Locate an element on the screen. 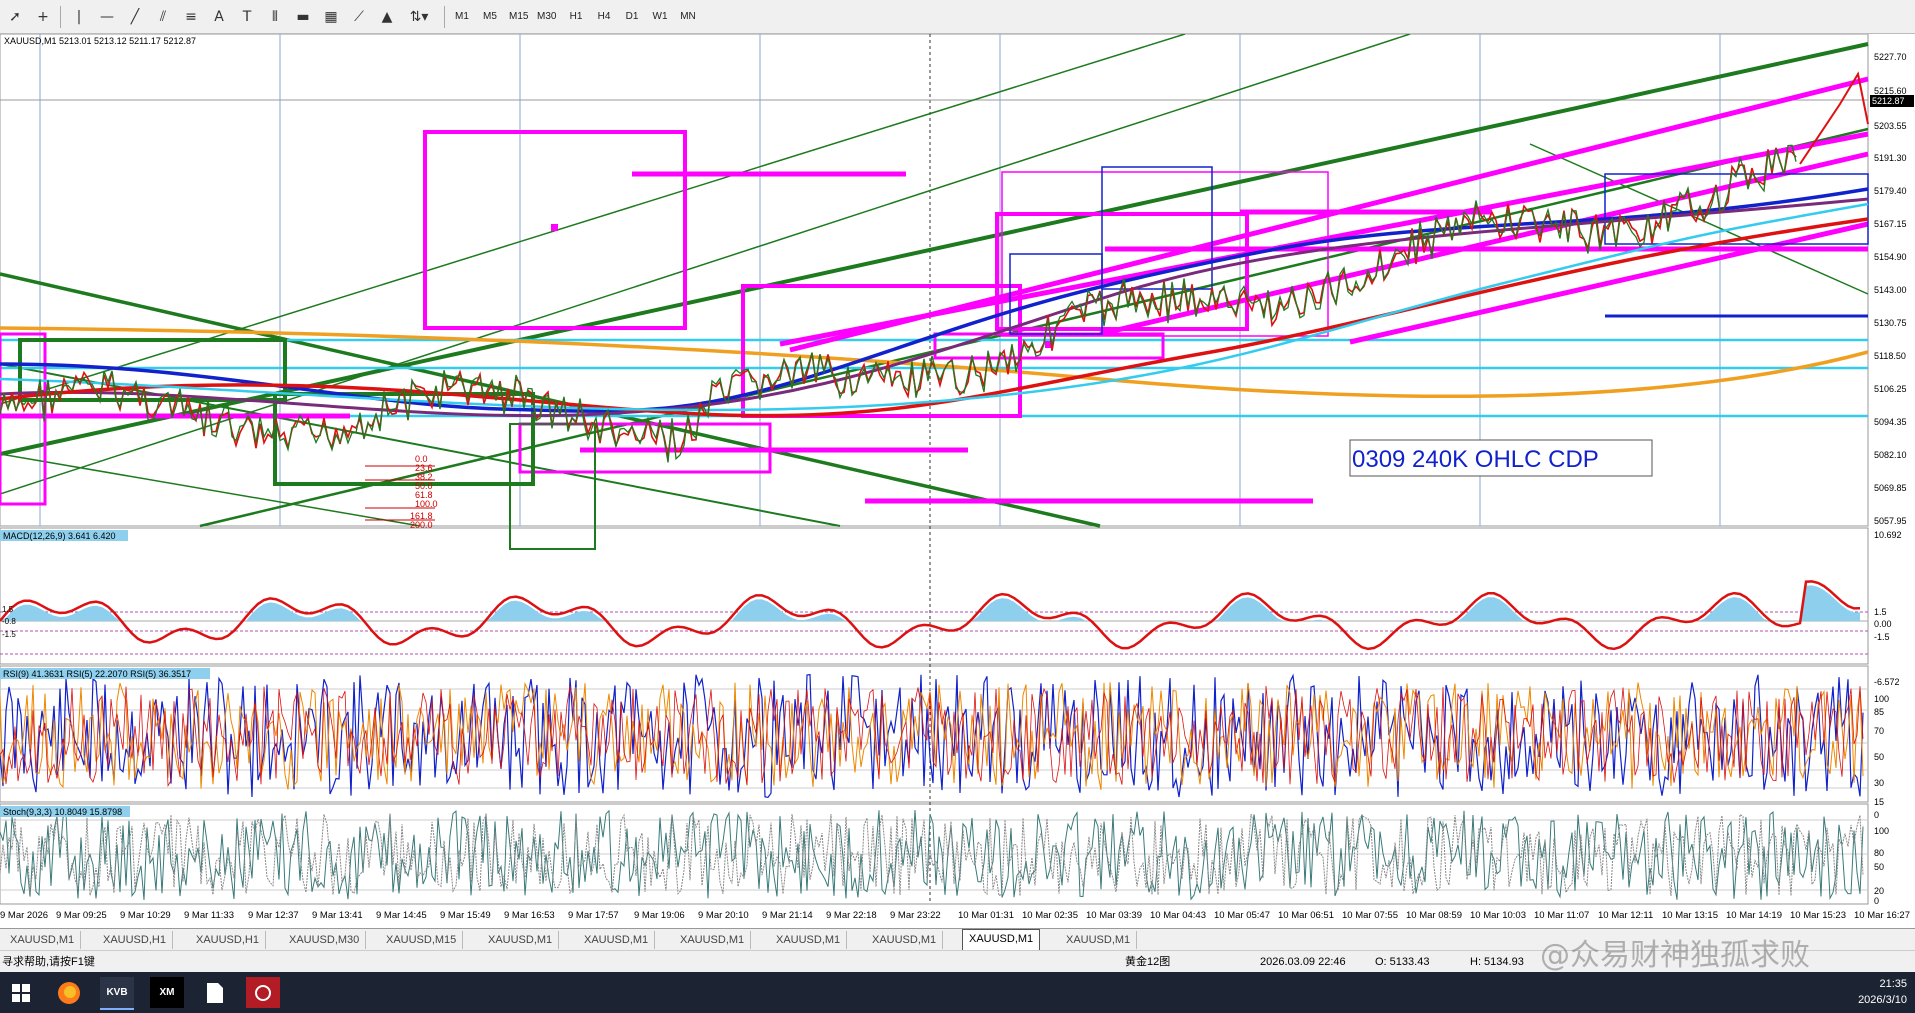 Image resolution: width=1915 pixels, height=1013 pixels. time-label: 10 Mar 07:55 is located at coordinates (1370, 915).